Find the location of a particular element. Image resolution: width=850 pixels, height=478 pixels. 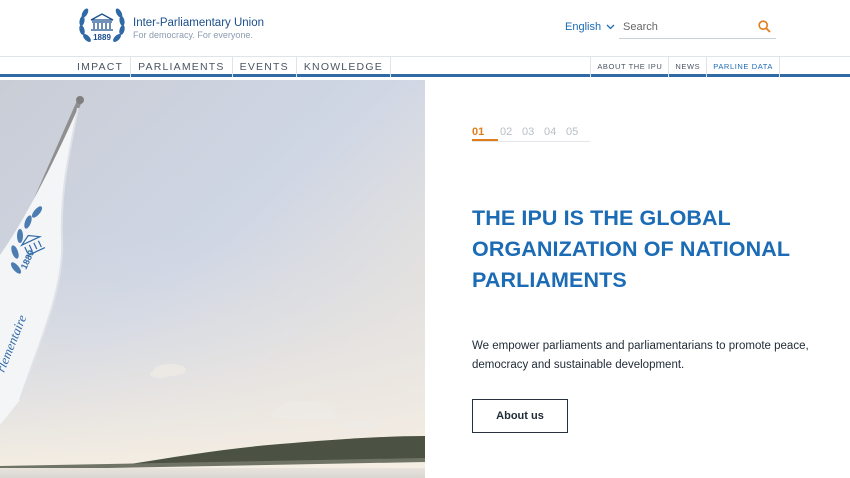

slide-indicator-05: 05 is located at coordinates (577, 133).